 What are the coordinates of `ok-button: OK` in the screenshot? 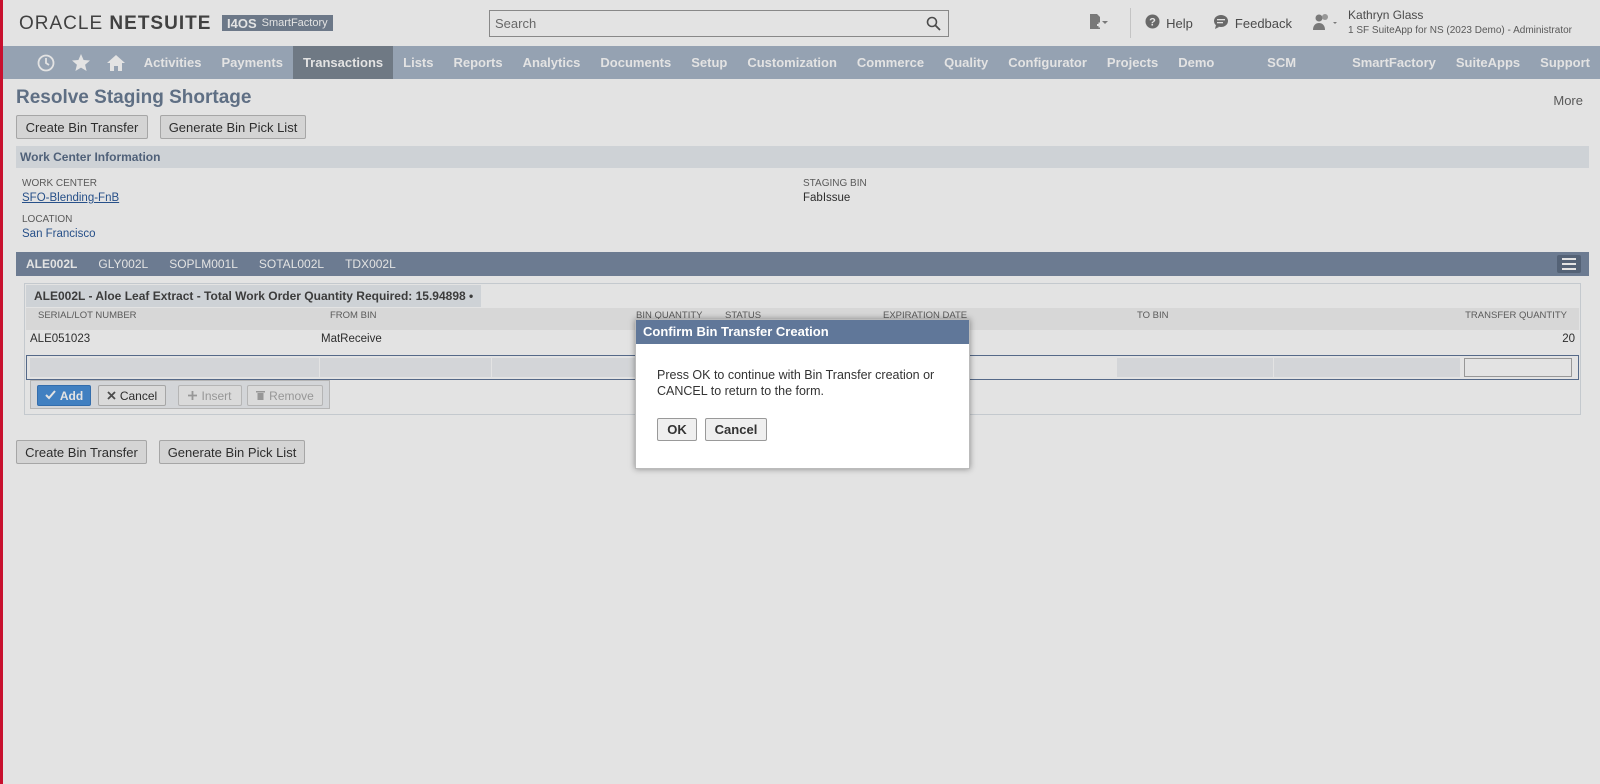 It's located at (677, 429).